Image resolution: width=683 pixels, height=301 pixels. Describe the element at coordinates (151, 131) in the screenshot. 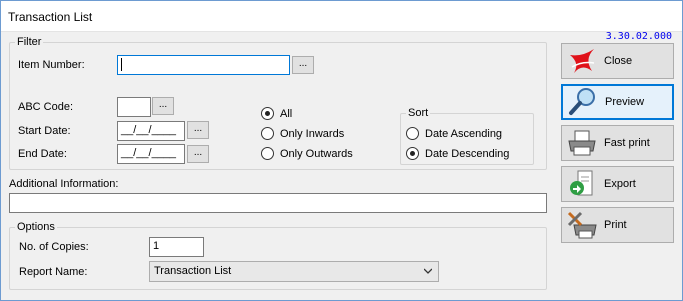

I see `start-date-input: __/__/____` at that location.